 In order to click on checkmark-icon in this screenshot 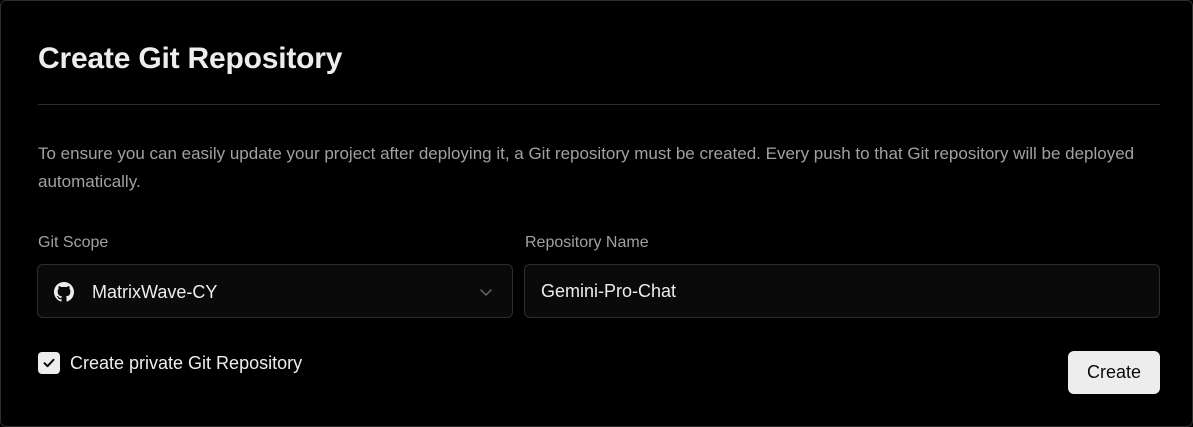, I will do `click(49, 363)`.